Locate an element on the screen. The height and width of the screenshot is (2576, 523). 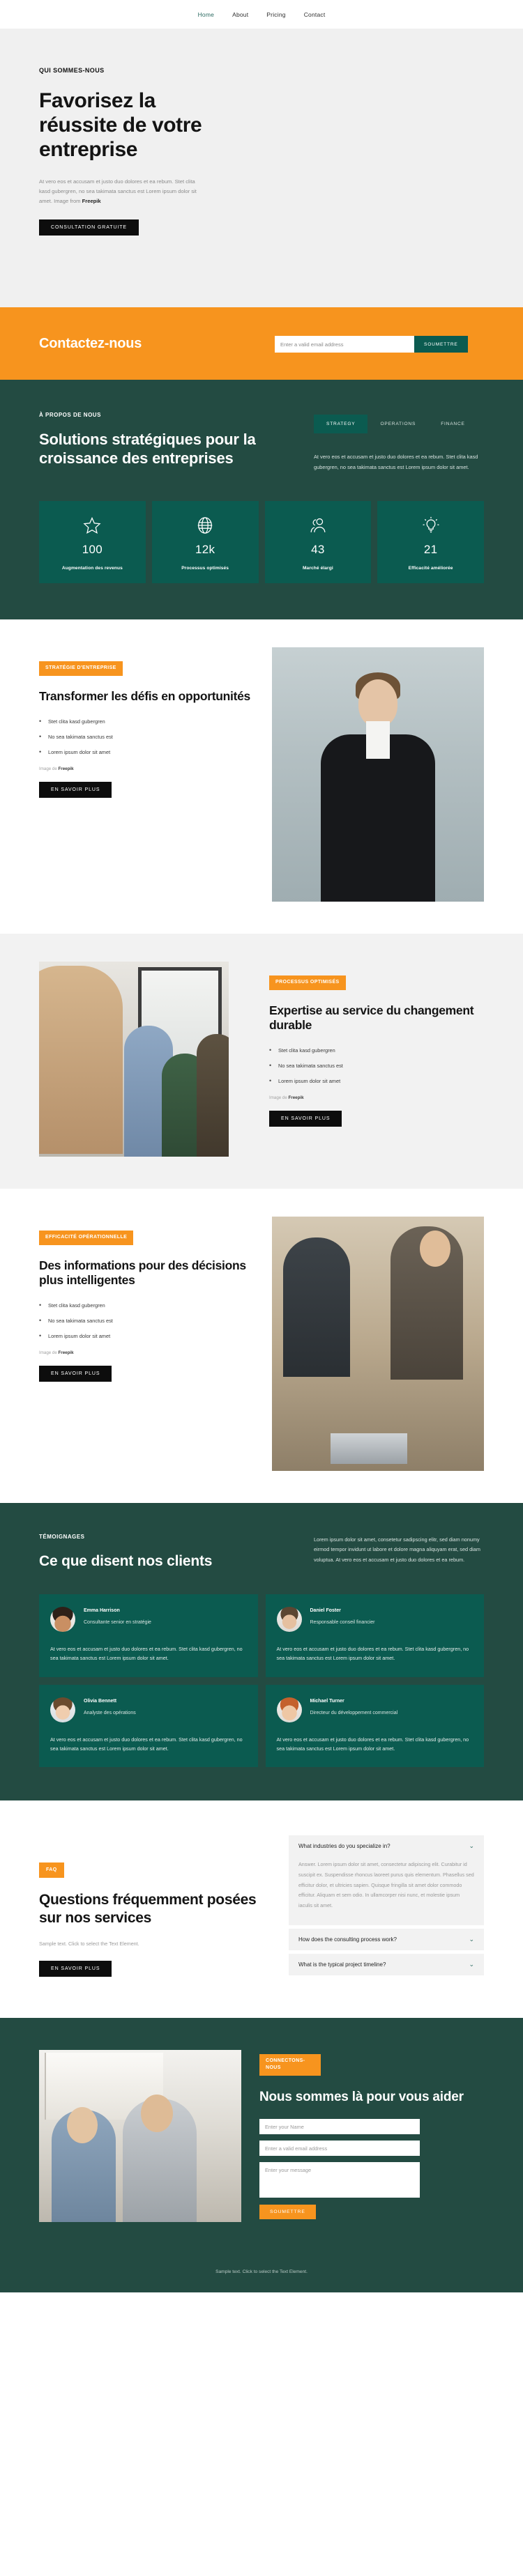
nav-item-about: About is located at coordinates (240, 14).